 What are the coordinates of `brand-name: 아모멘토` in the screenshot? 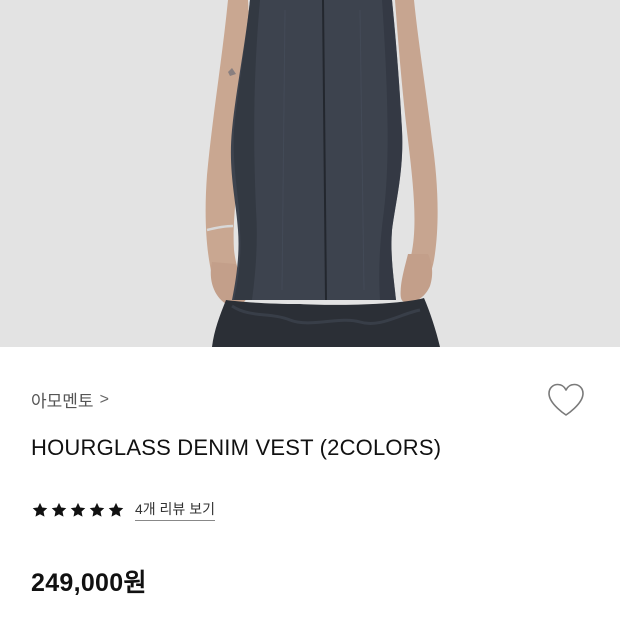 It's located at (62, 401).